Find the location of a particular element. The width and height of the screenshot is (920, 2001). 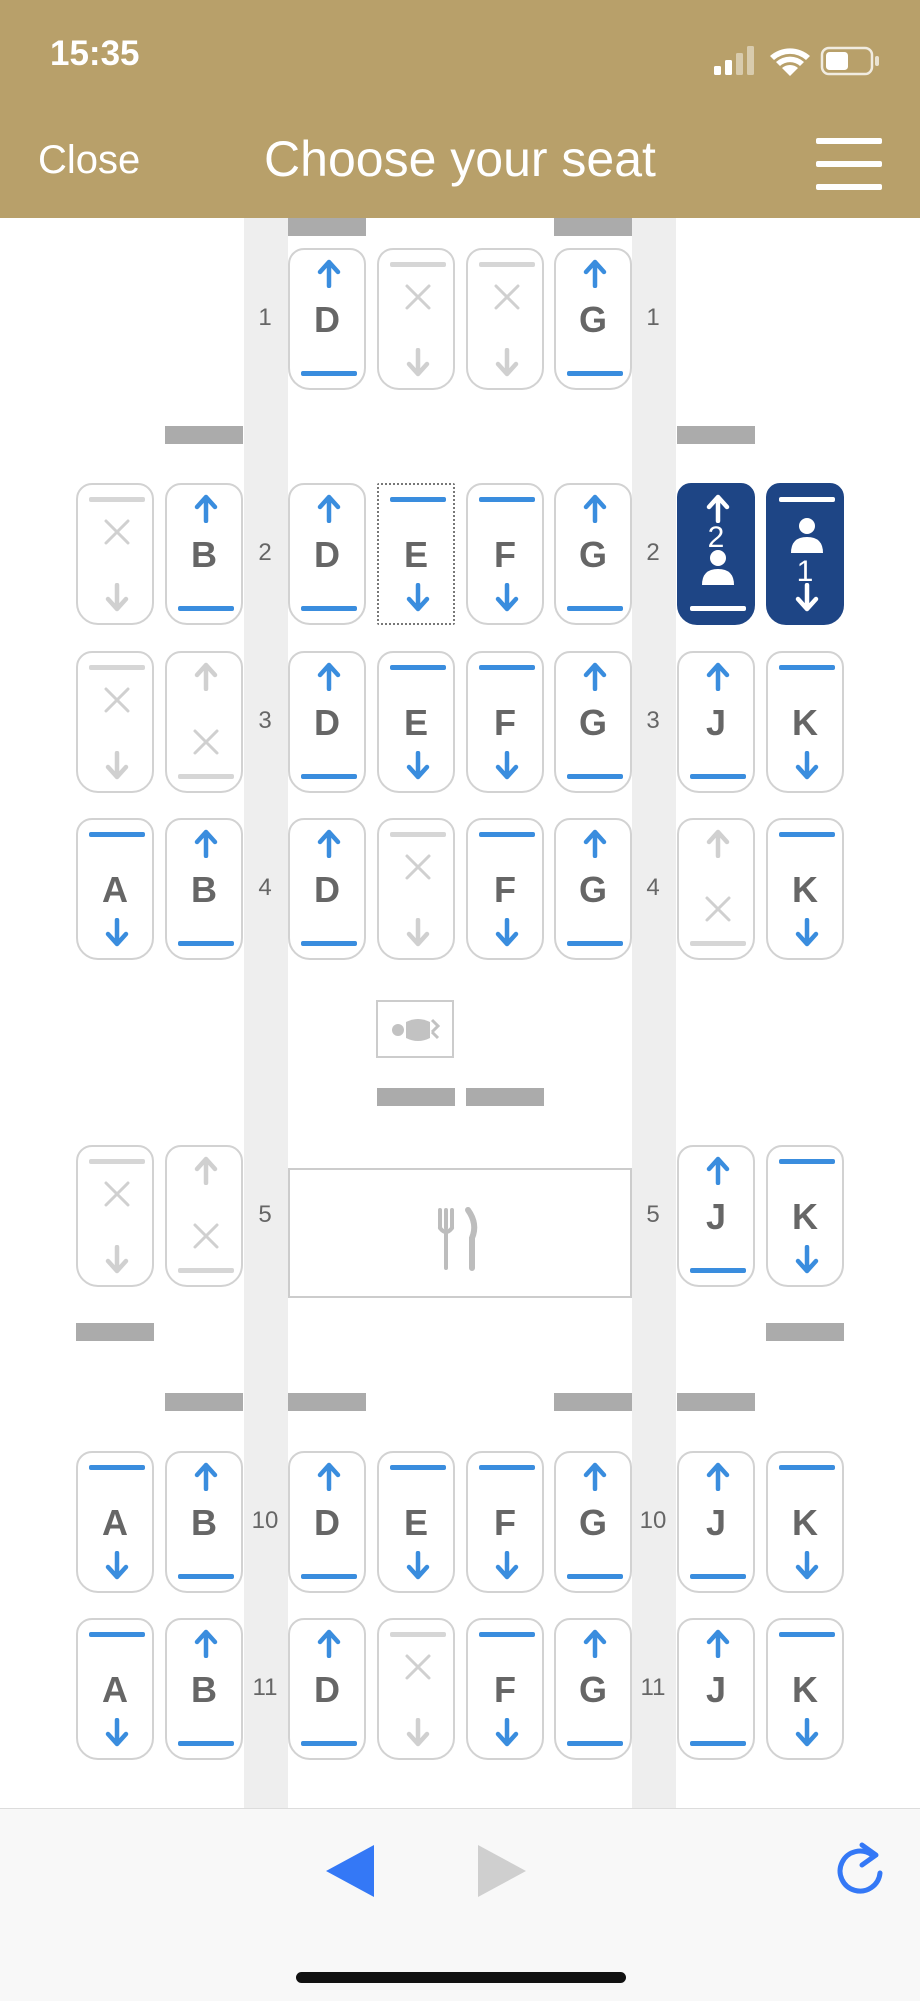

seat-2K: 1 is located at coordinates (805, 554).